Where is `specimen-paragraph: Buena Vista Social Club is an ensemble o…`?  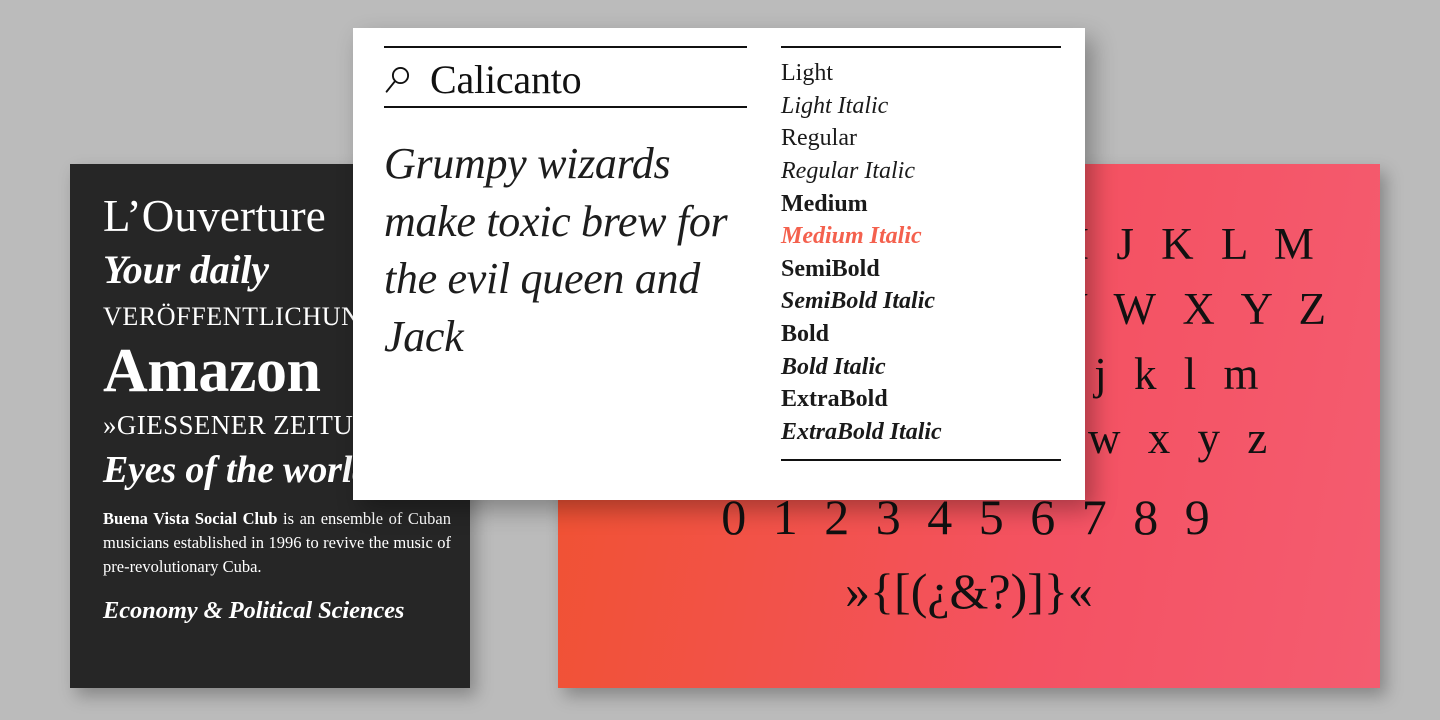
specimen-paragraph: Buena Vista Social Club is an ensemble o… is located at coordinates (277, 543).